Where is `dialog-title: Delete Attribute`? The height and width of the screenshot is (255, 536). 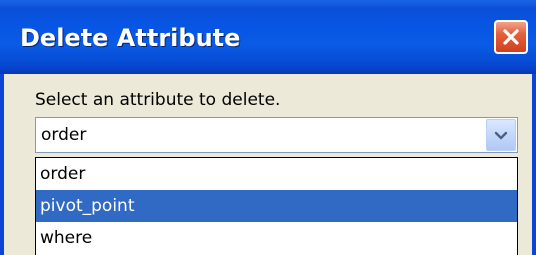
dialog-title: Delete Attribute is located at coordinates (130, 38).